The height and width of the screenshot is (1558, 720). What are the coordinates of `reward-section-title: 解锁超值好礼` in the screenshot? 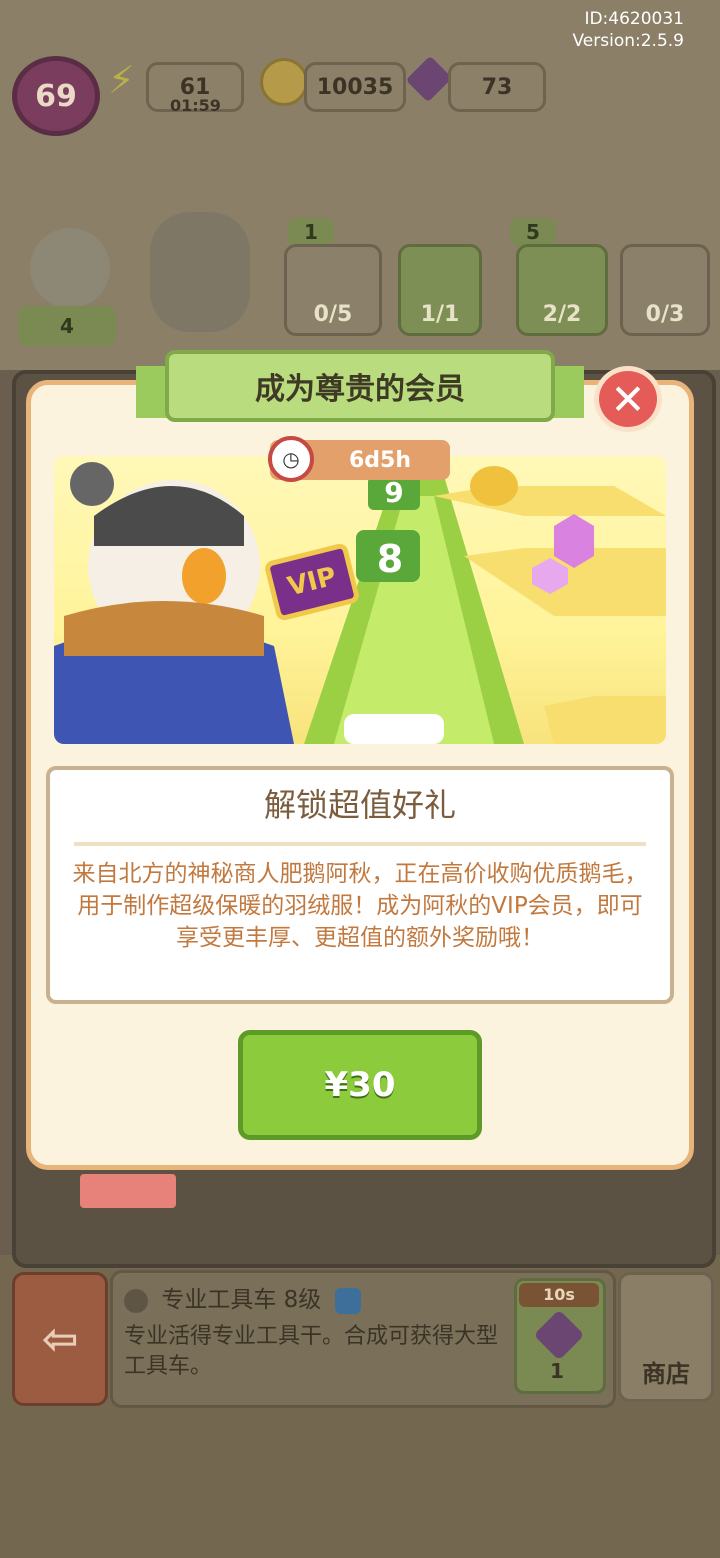 It's located at (359, 805).